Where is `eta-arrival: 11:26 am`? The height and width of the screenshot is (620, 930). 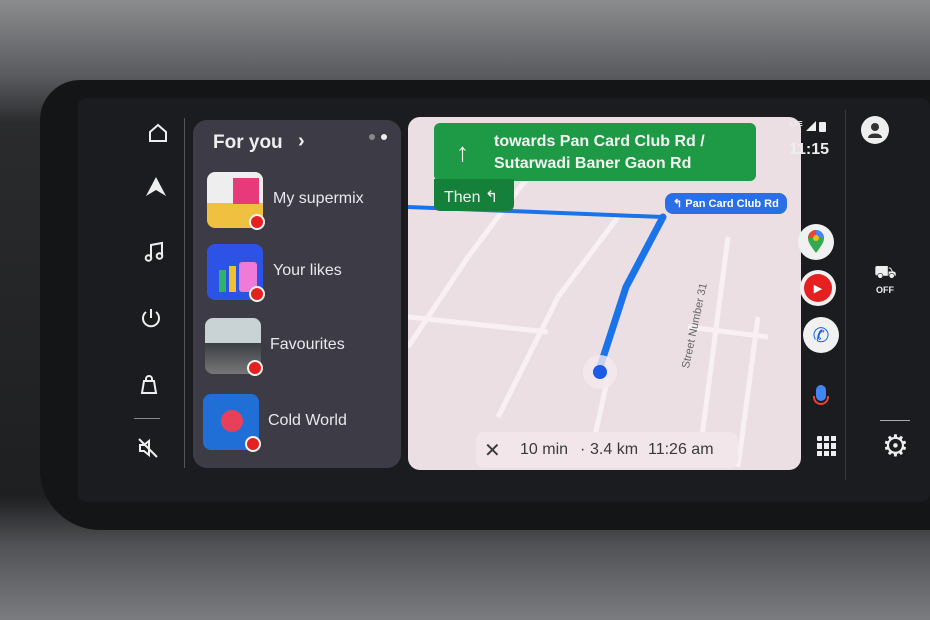
eta-arrival: 11:26 am is located at coordinates (681, 449).